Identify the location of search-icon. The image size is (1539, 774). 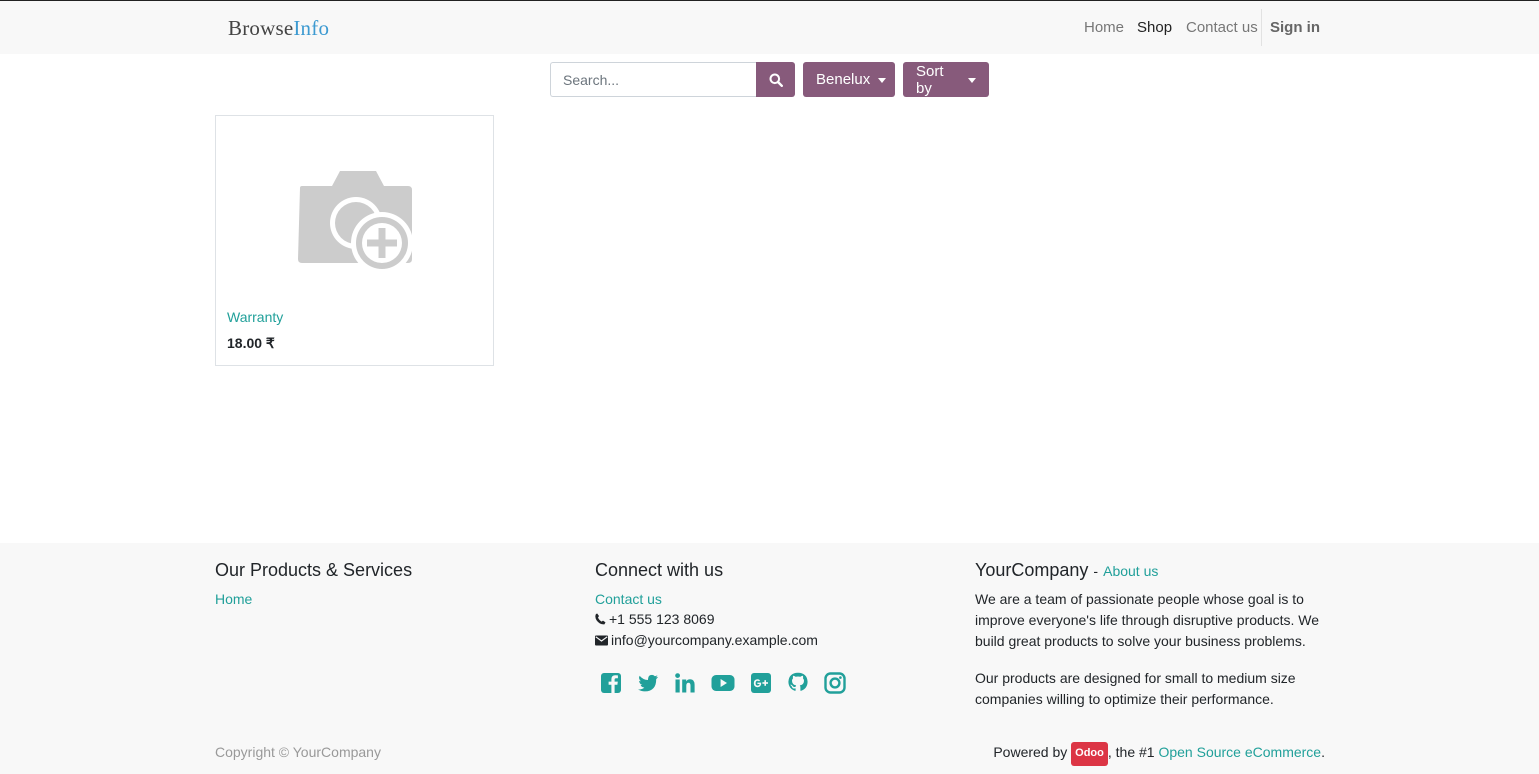
(776, 80).